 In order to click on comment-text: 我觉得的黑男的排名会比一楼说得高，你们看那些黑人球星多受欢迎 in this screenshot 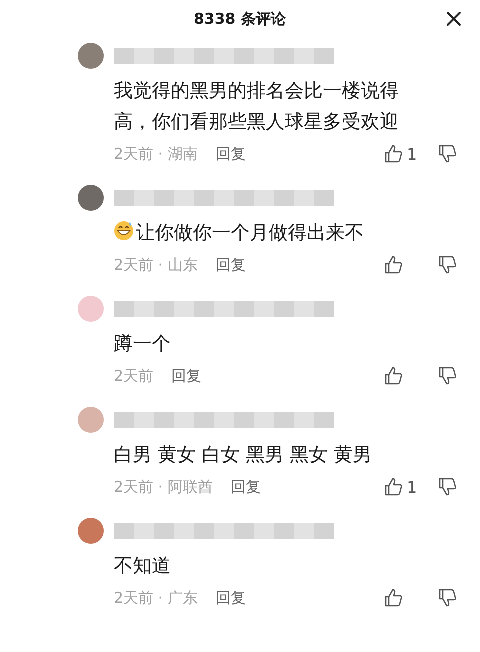, I will do `click(257, 107)`.